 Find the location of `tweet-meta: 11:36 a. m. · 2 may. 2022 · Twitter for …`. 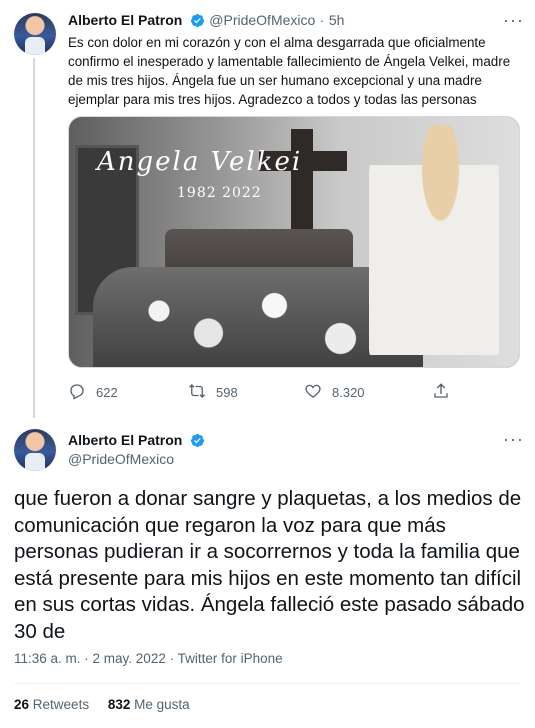

tweet-meta: 11:36 a. m. · 2 may. 2022 · Twitter for … is located at coordinates (148, 658).